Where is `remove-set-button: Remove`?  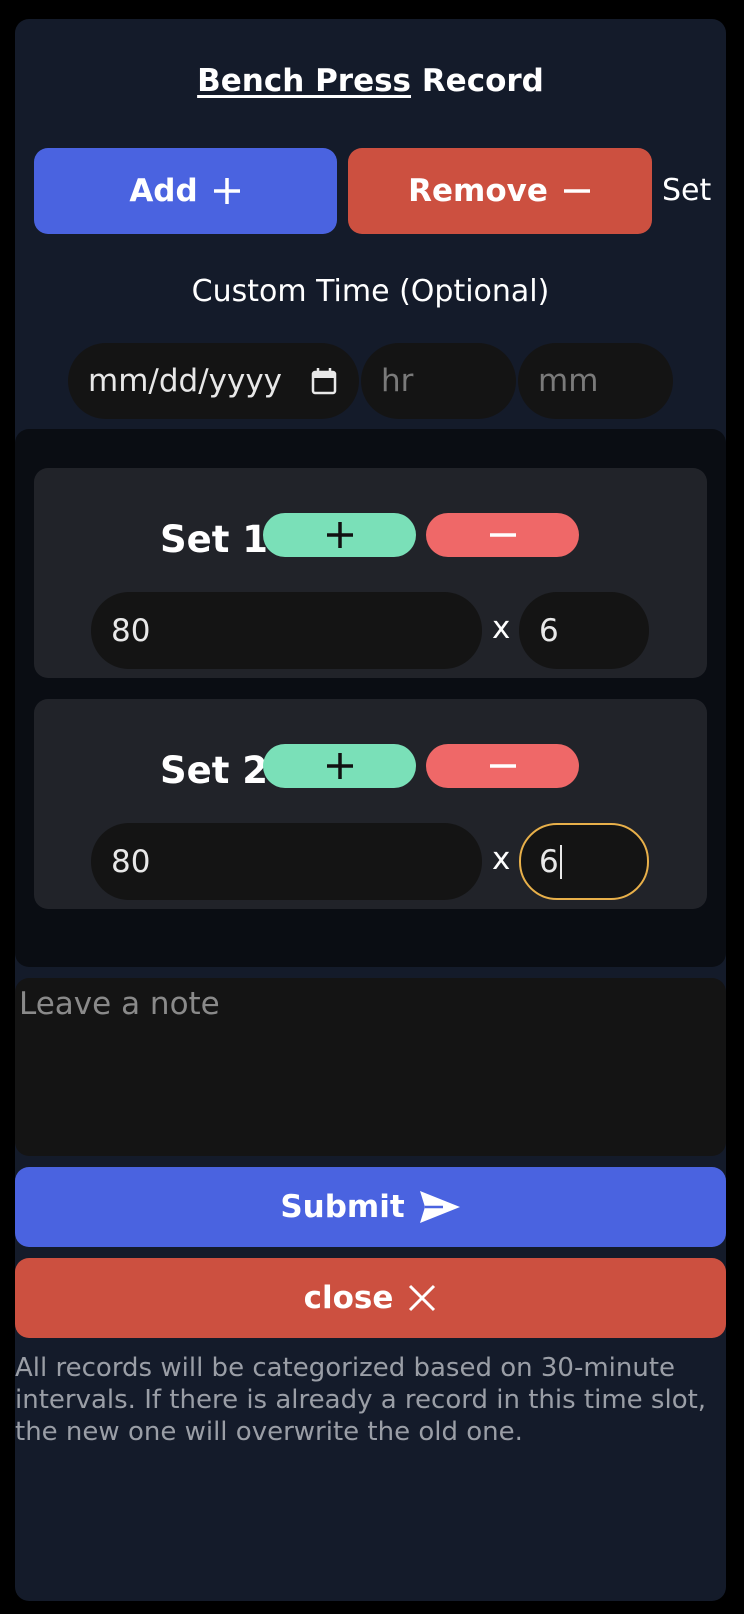 remove-set-button: Remove is located at coordinates (500, 191).